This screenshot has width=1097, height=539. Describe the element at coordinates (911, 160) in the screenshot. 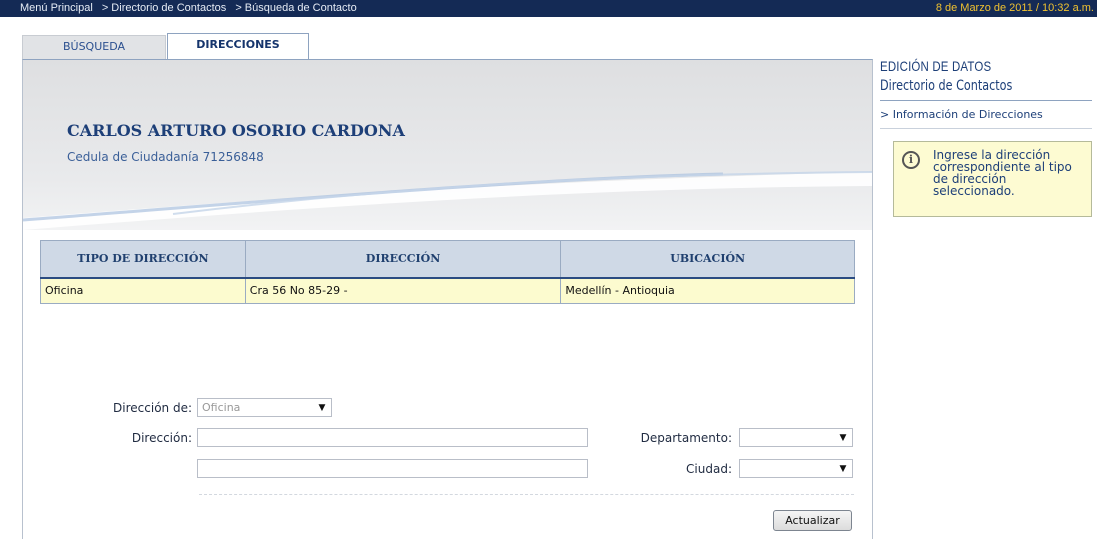

I see `info-icon: i` at that location.